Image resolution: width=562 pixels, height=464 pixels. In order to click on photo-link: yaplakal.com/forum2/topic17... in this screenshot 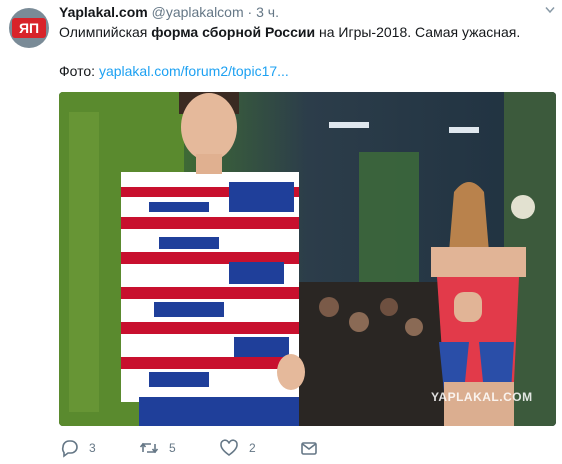, I will do `click(194, 71)`.